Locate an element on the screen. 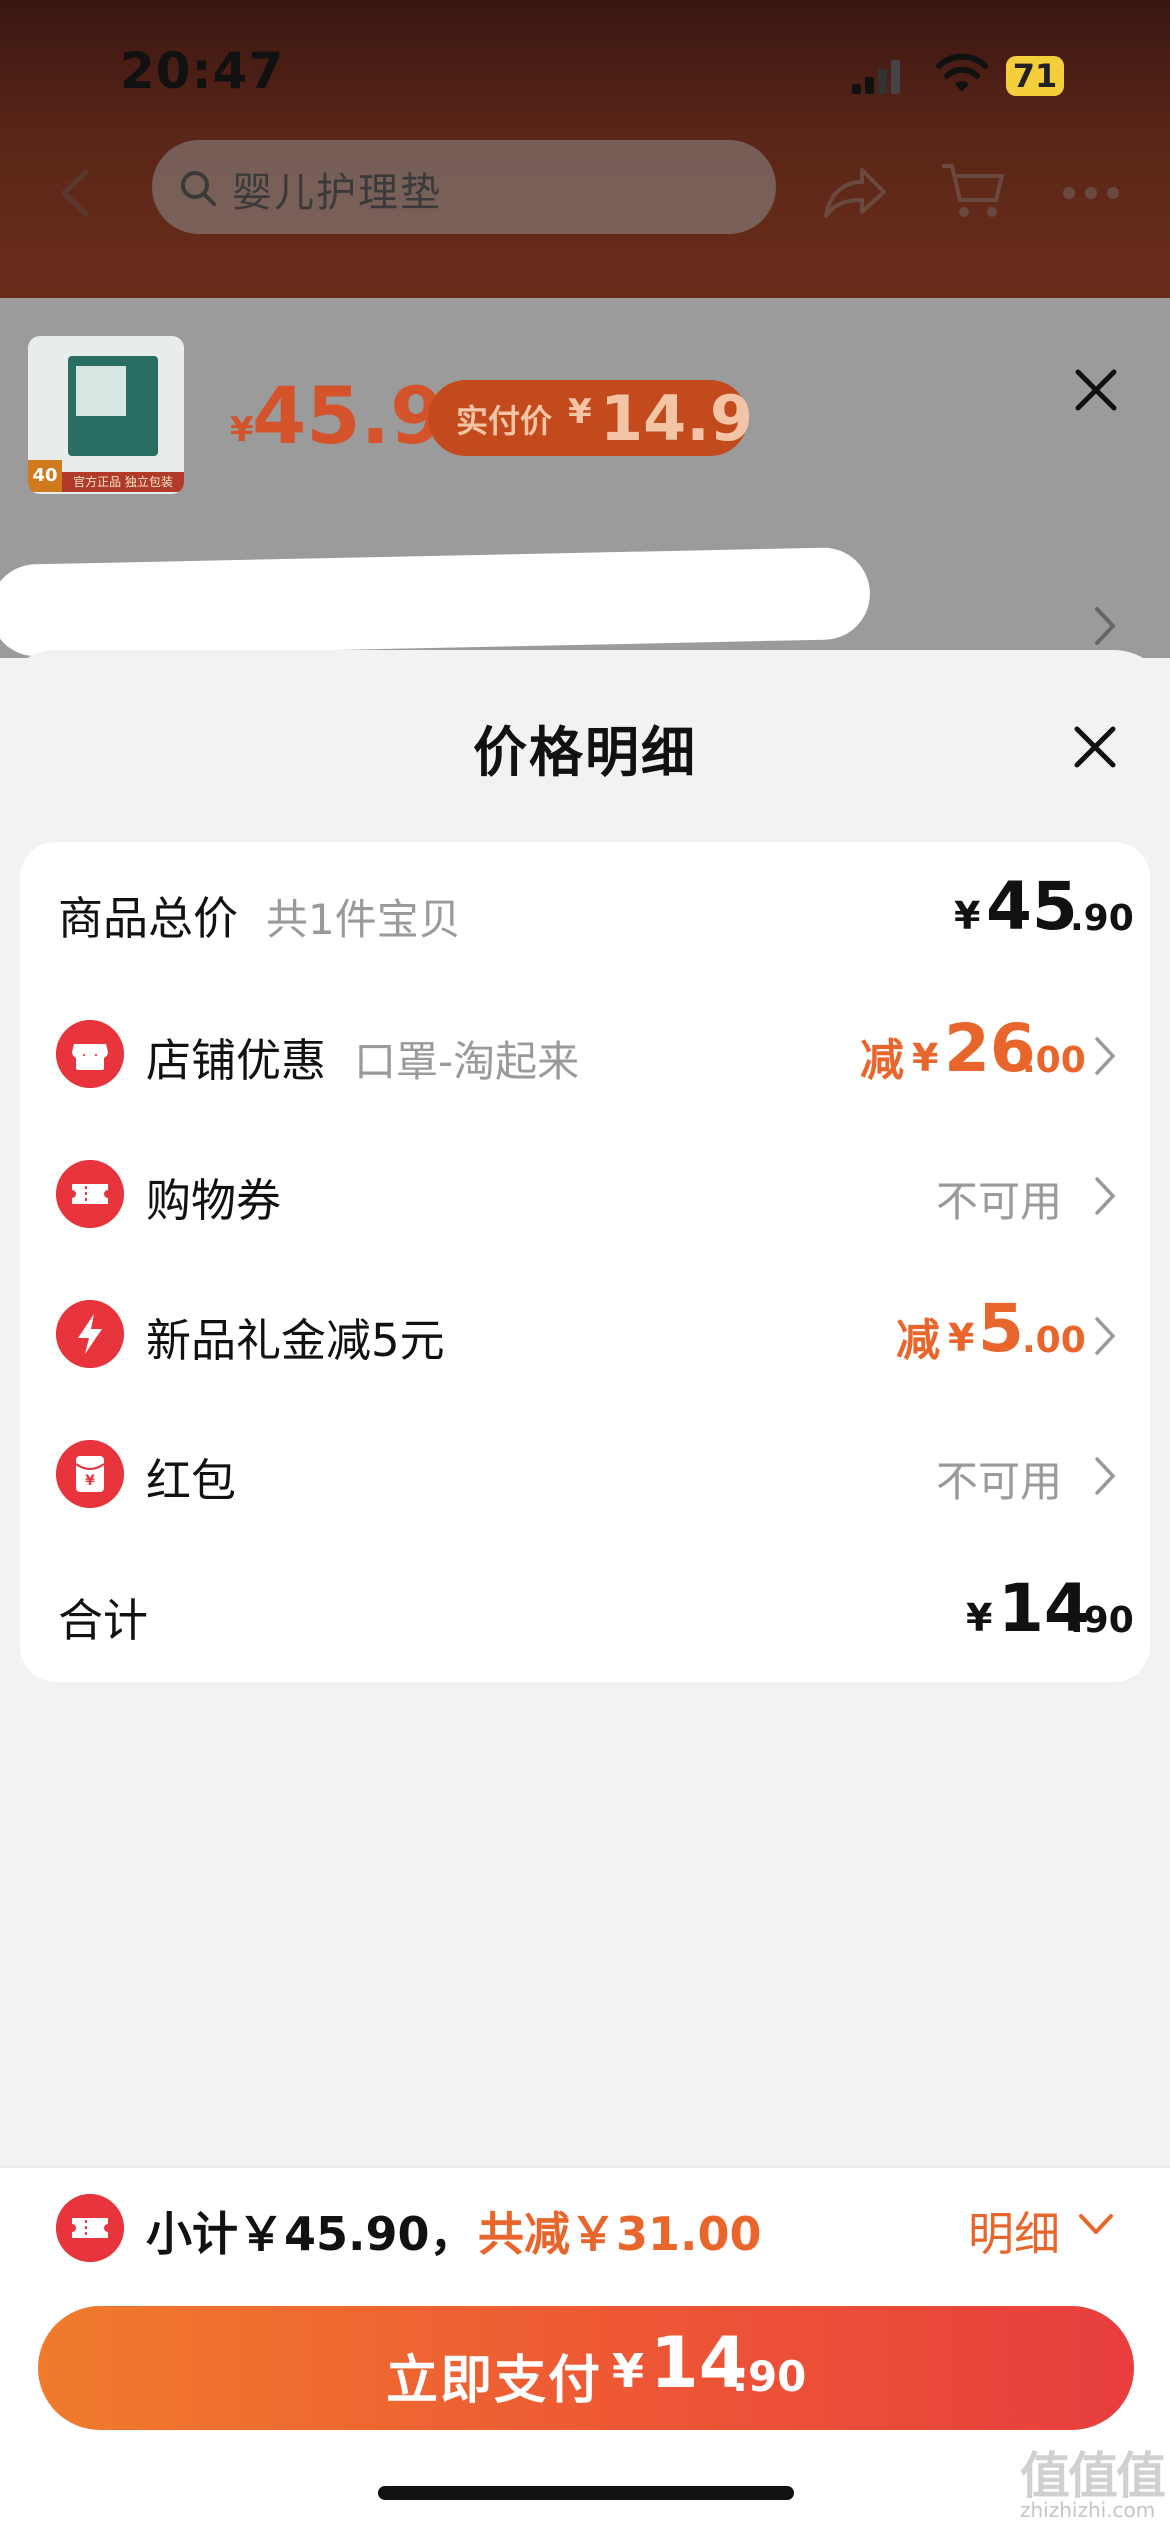 The height and width of the screenshot is (2534, 1170). sheet-title: 价格明细 is located at coordinates (585, 752).